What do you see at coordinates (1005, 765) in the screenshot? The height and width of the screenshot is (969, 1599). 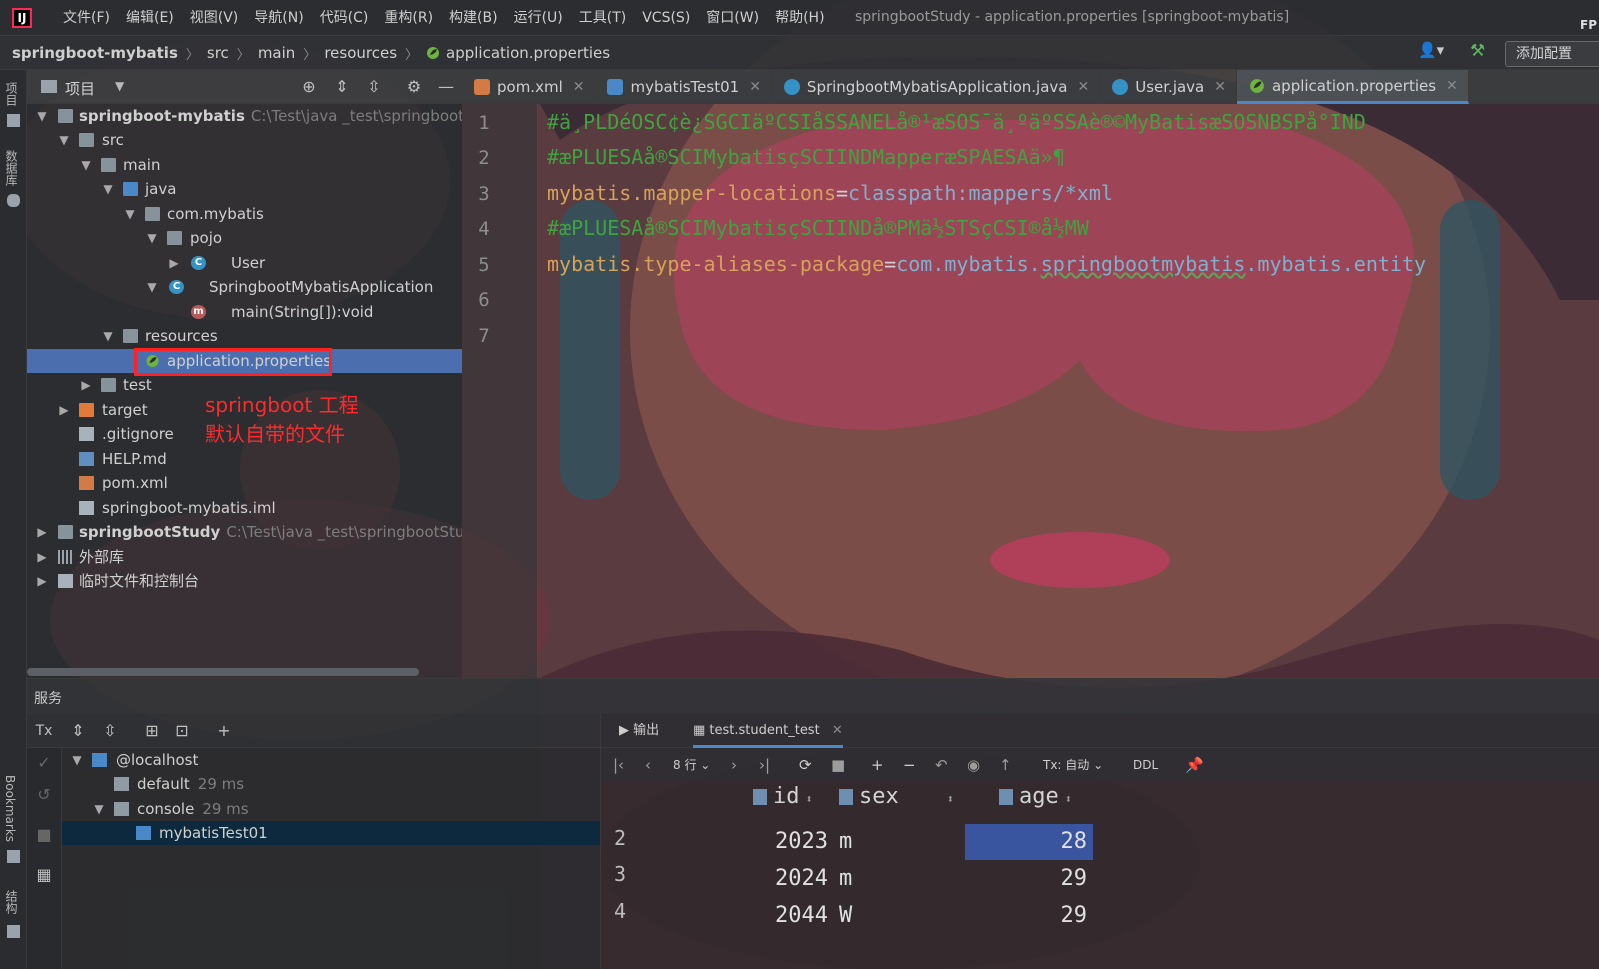 I see `submit-icon: ↑` at bounding box center [1005, 765].